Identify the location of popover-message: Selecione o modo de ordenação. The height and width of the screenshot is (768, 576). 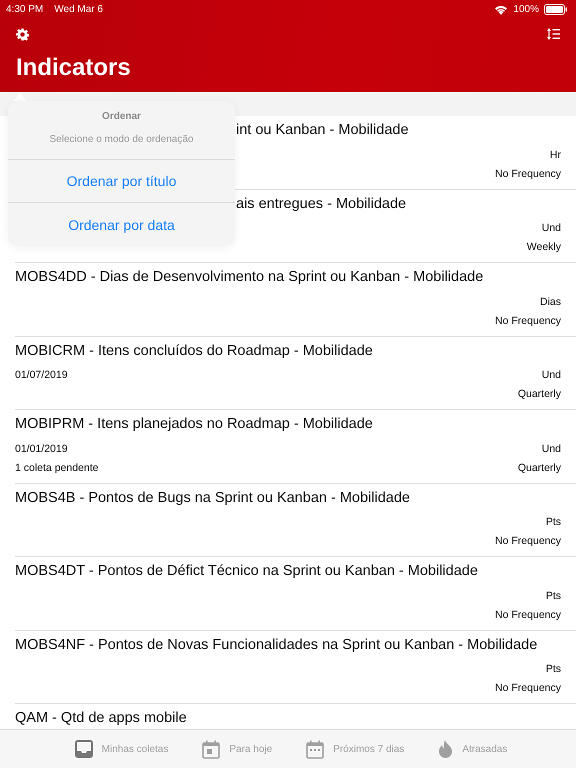
(121, 139).